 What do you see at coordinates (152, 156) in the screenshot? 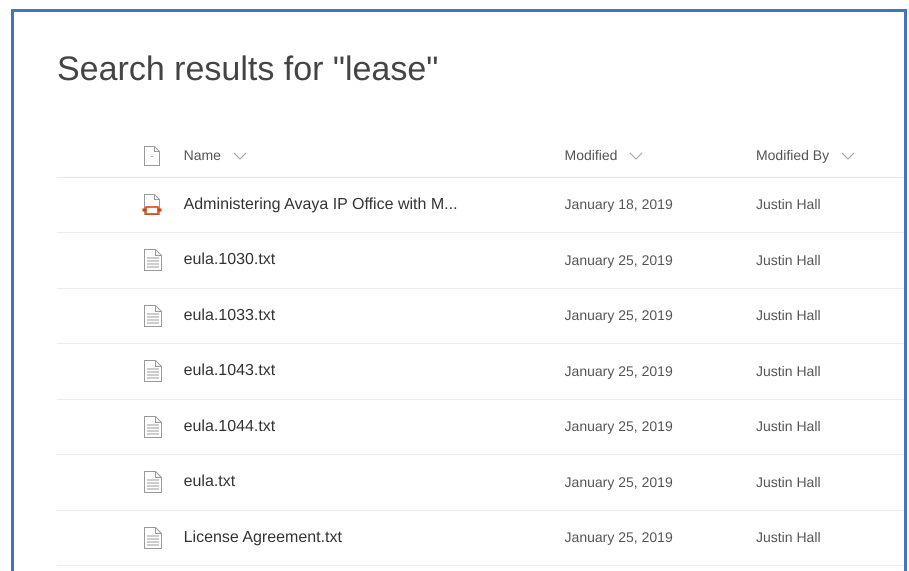
I see `document-icon` at bounding box center [152, 156].